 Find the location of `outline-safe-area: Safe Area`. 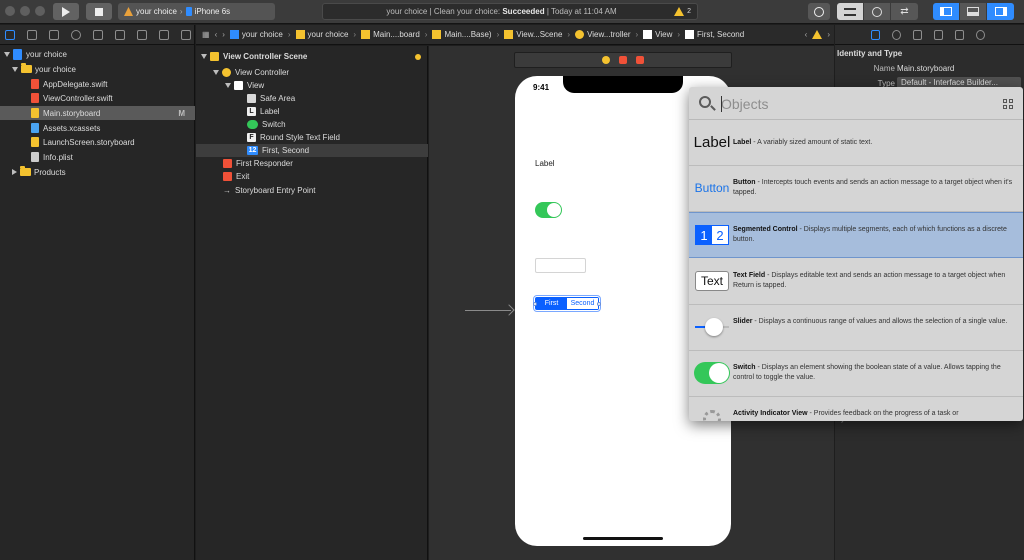

outline-safe-area: Safe Area is located at coordinates (312, 98).